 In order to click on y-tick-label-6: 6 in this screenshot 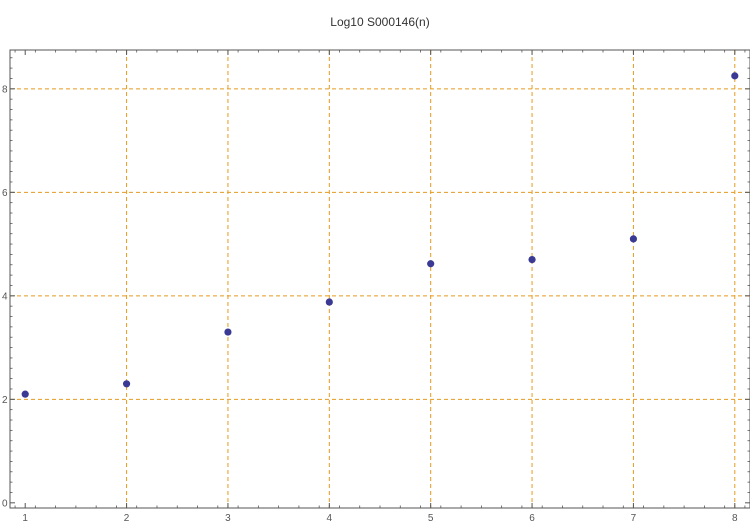, I will do `click(5, 193)`.